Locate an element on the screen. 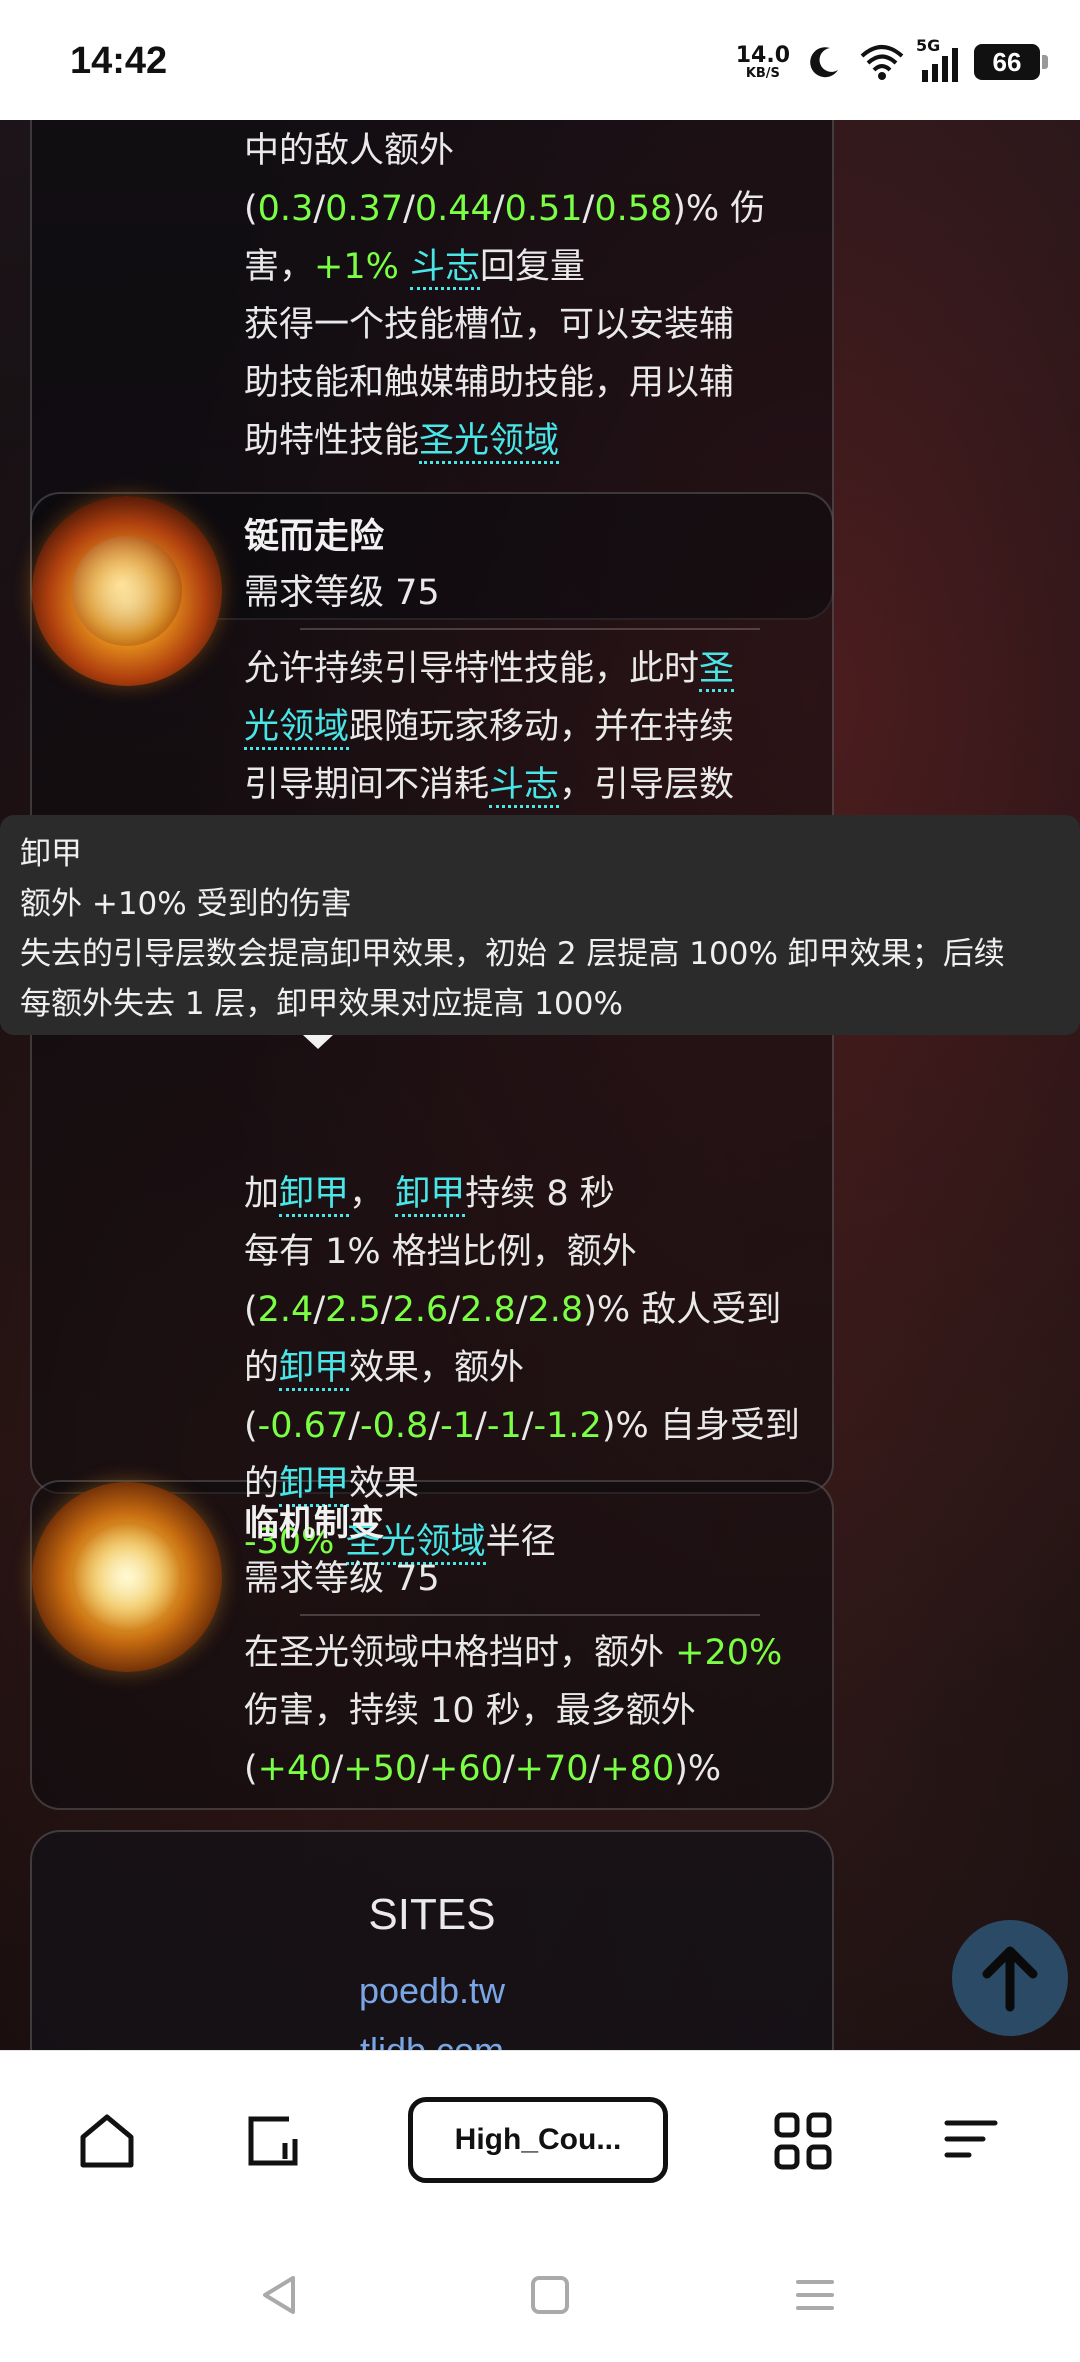 This screenshot has width=1080, height=2362. tooltip-line: 额外 +10% 受到的伤害 is located at coordinates (186, 904).